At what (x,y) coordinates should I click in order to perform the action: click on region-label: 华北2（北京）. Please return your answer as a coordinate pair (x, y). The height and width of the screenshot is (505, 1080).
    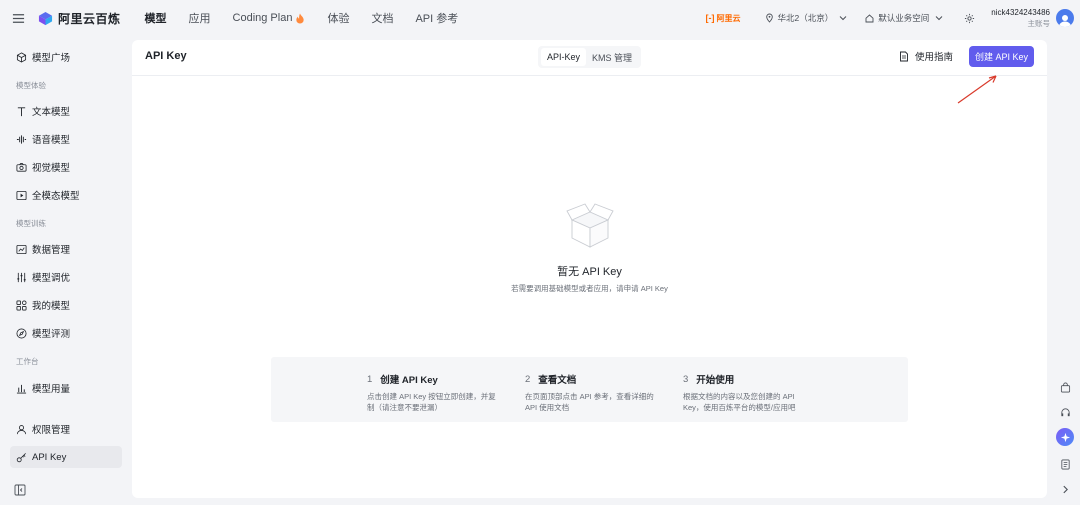
    Looking at the image, I should click on (805, 18).